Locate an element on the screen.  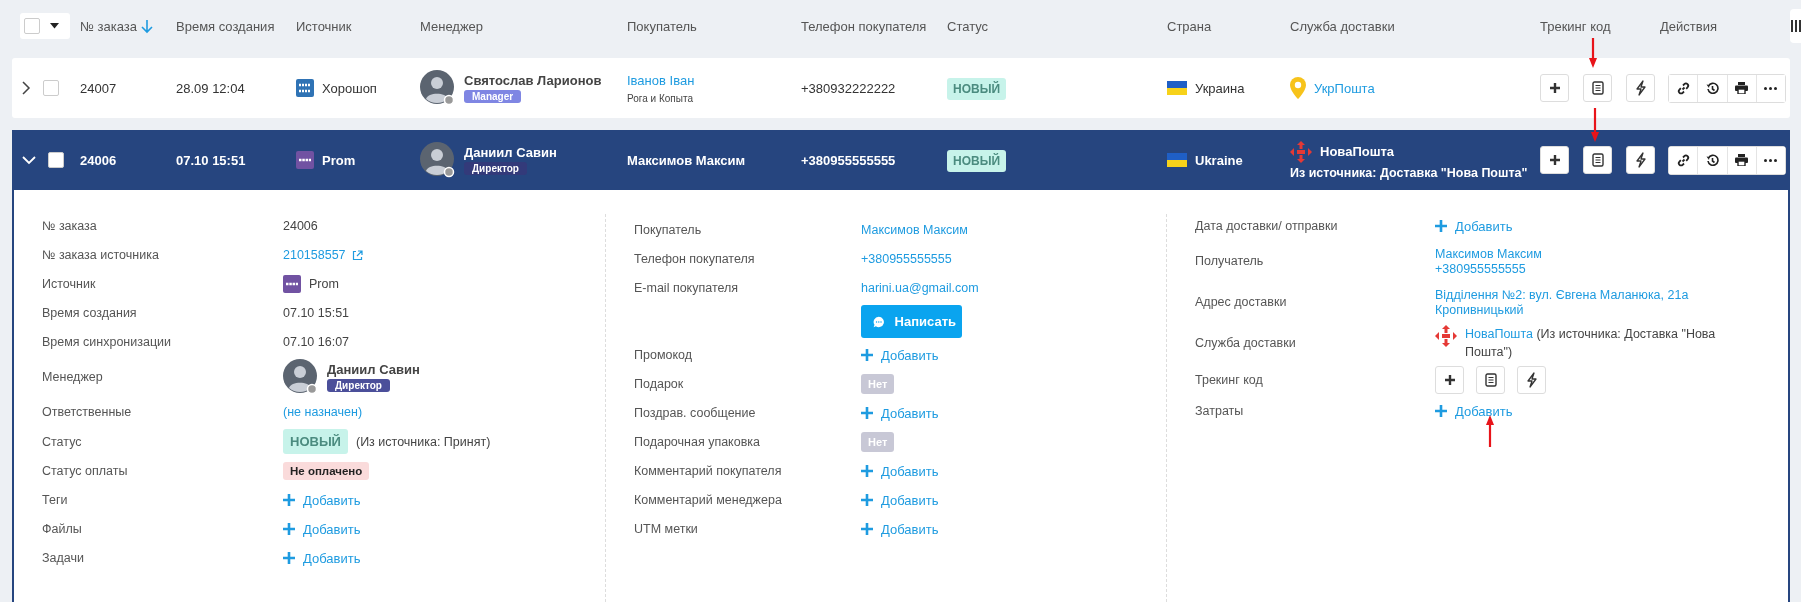
field-label: Статус is located at coordinates (62, 441).